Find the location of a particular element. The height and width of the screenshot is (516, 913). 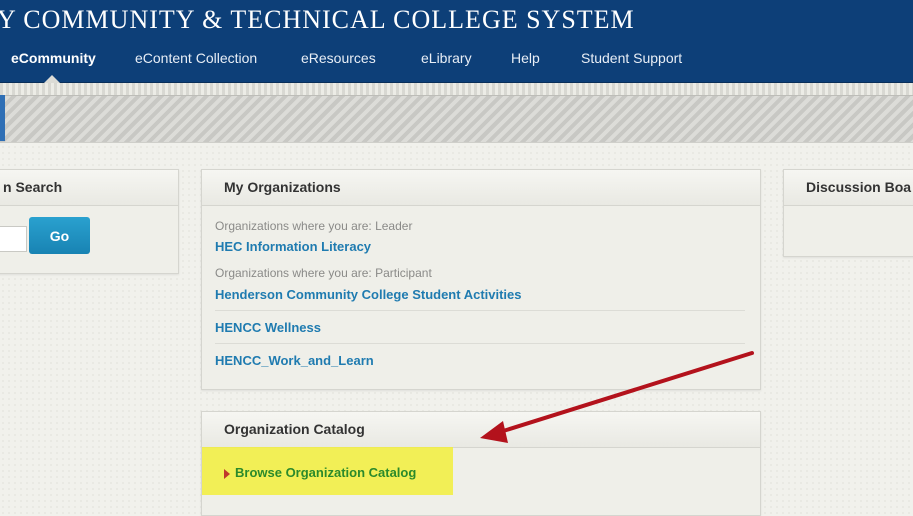

nav-help: Help is located at coordinates (525, 61).